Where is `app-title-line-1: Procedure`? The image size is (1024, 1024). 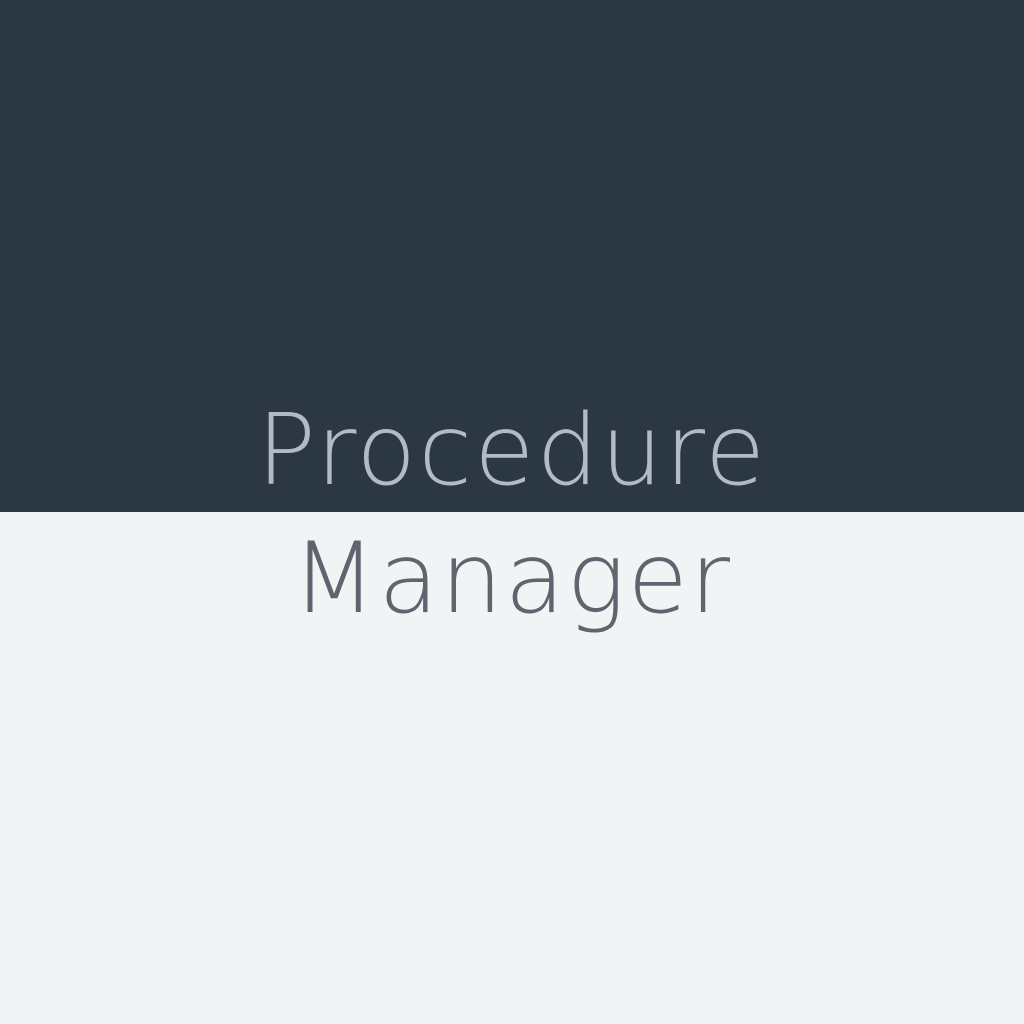 app-title-line-1: Procedure is located at coordinates (512, 451).